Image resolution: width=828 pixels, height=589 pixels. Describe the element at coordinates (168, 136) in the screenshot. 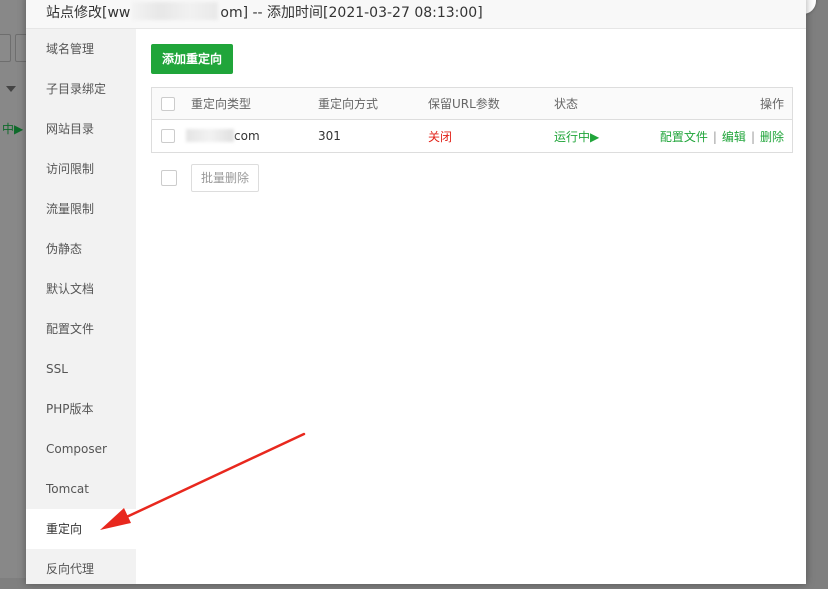

I see `row-checkbox` at that location.